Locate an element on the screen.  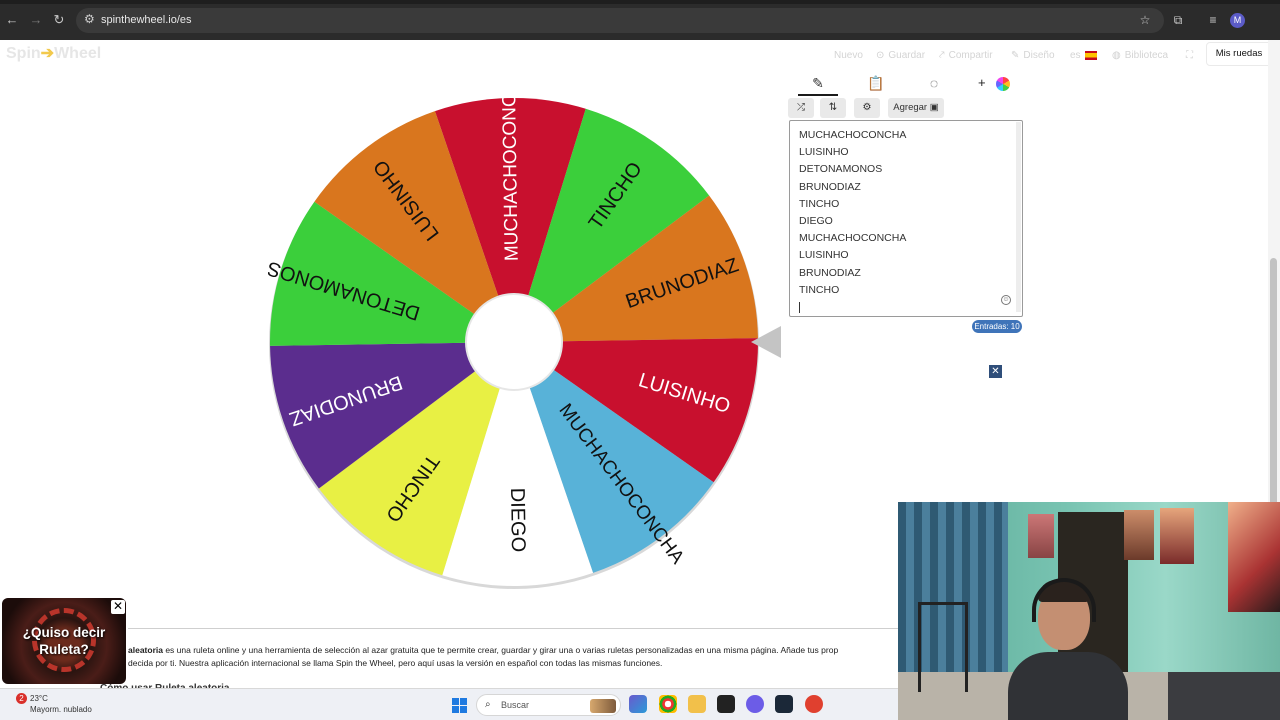
site-settings-icon: ⚙ is located at coordinates (89, 19).